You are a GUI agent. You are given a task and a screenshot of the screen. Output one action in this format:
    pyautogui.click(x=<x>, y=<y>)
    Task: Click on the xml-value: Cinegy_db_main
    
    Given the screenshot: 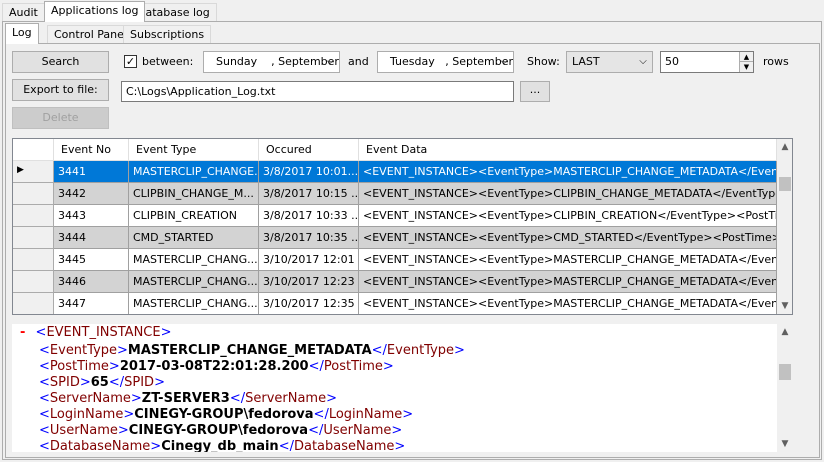 What is the action you would take?
    pyautogui.click(x=220, y=445)
    